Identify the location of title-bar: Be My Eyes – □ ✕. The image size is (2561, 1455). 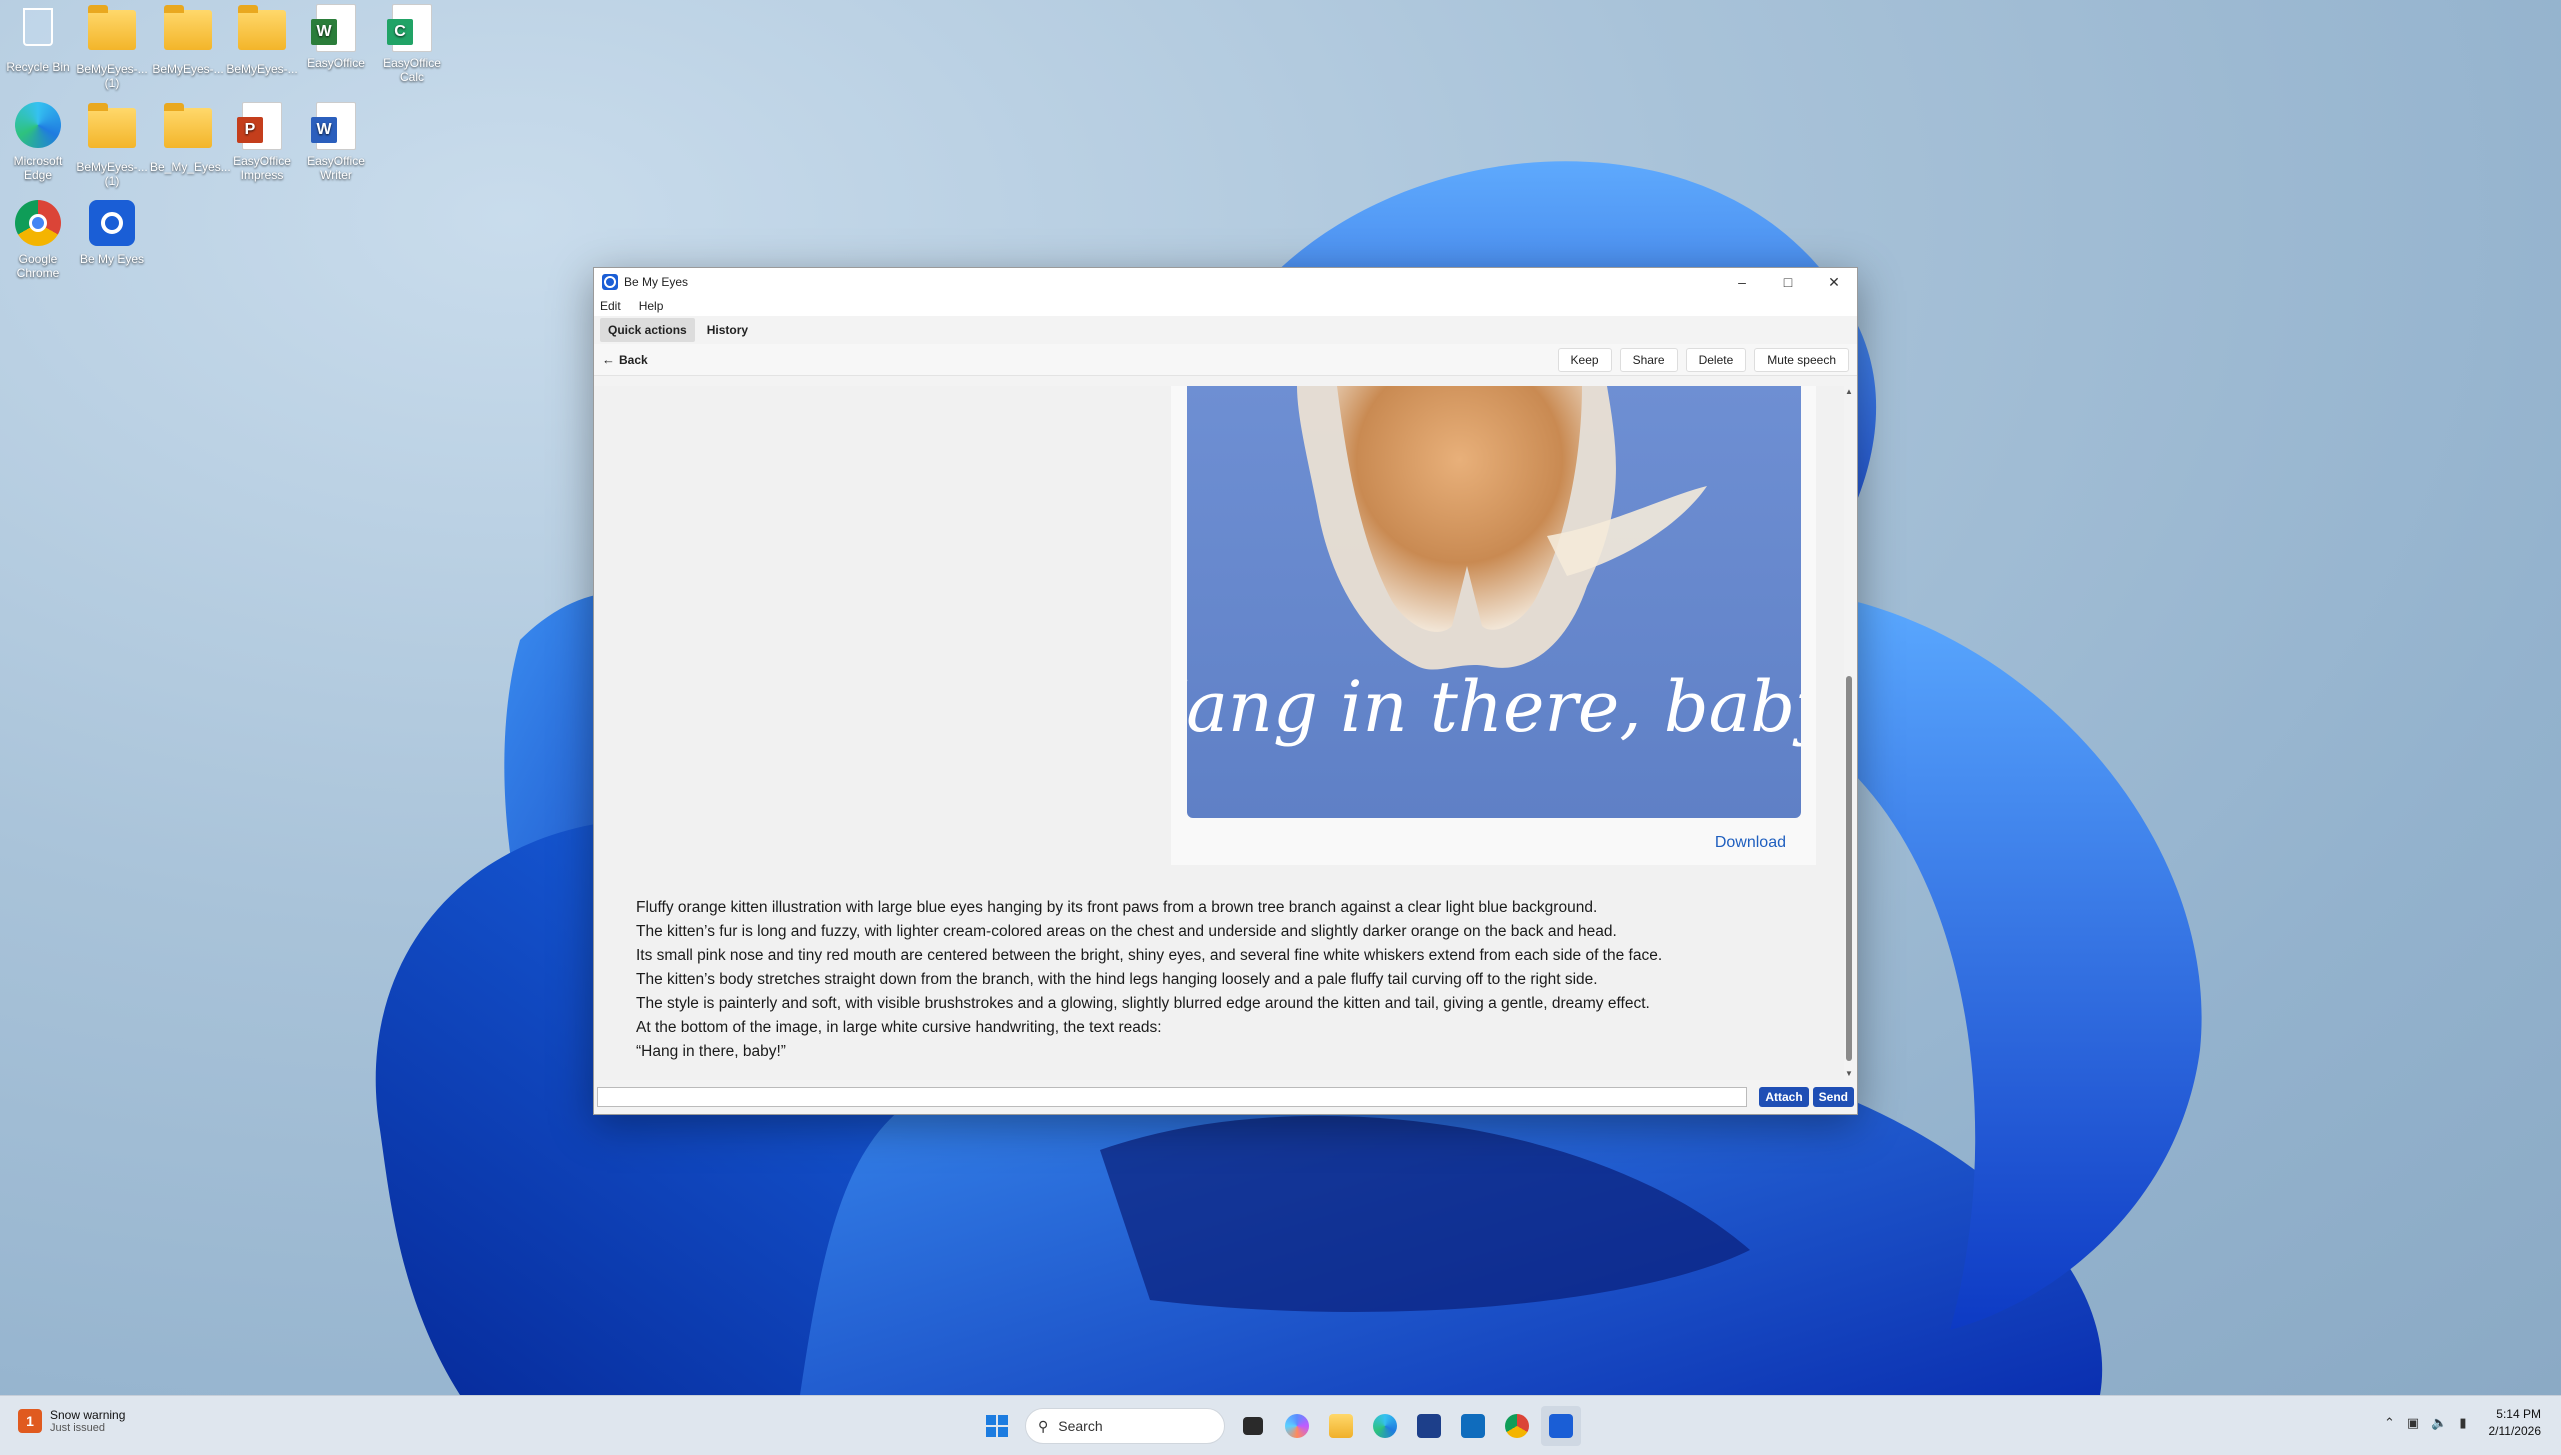
(1225, 282).